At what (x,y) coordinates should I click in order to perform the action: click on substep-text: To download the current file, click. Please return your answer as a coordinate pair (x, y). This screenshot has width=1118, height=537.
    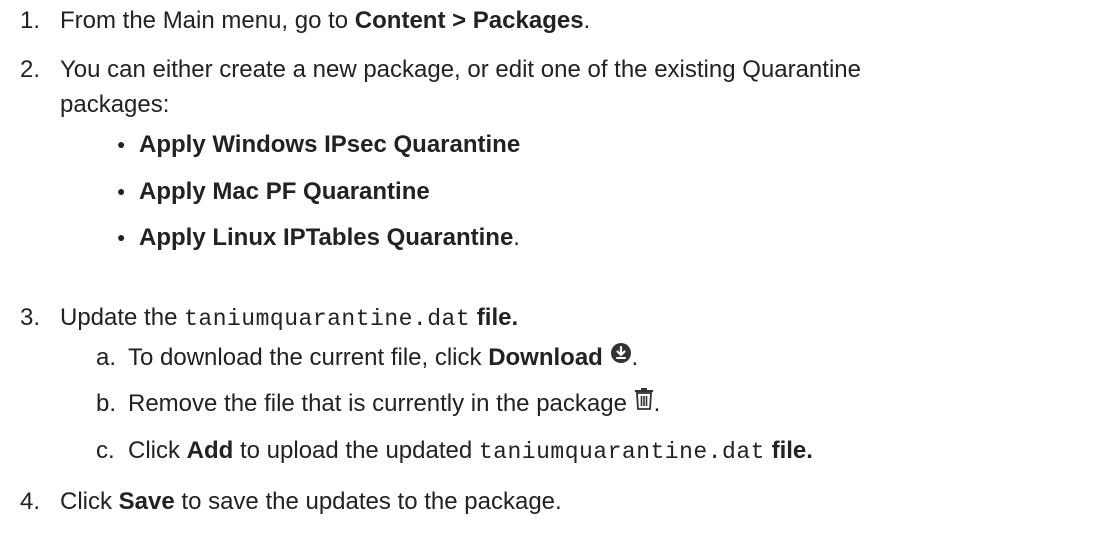
    Looking at the image, I should click on (308, 357).